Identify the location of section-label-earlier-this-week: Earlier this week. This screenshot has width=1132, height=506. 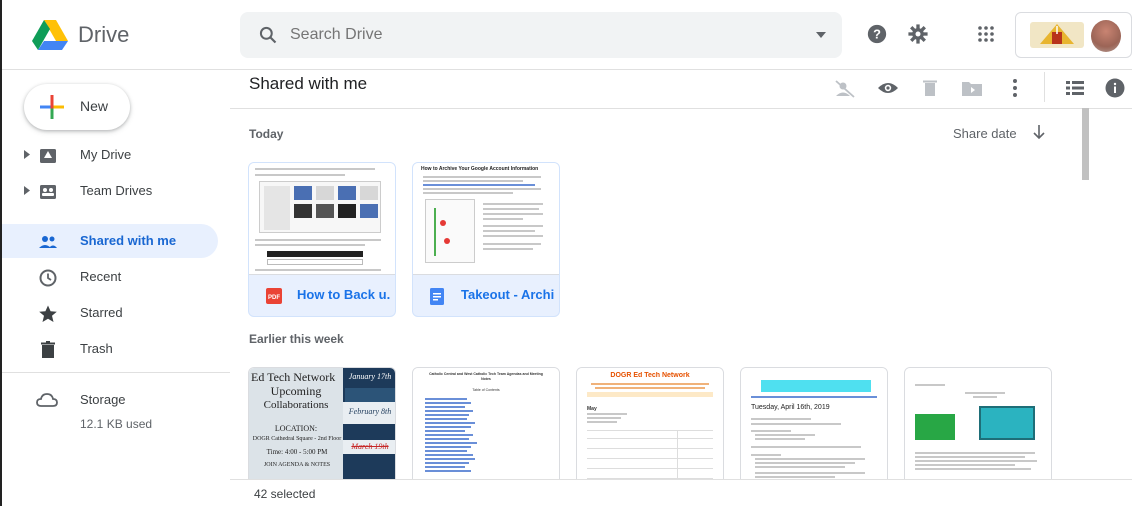
(296, 339).